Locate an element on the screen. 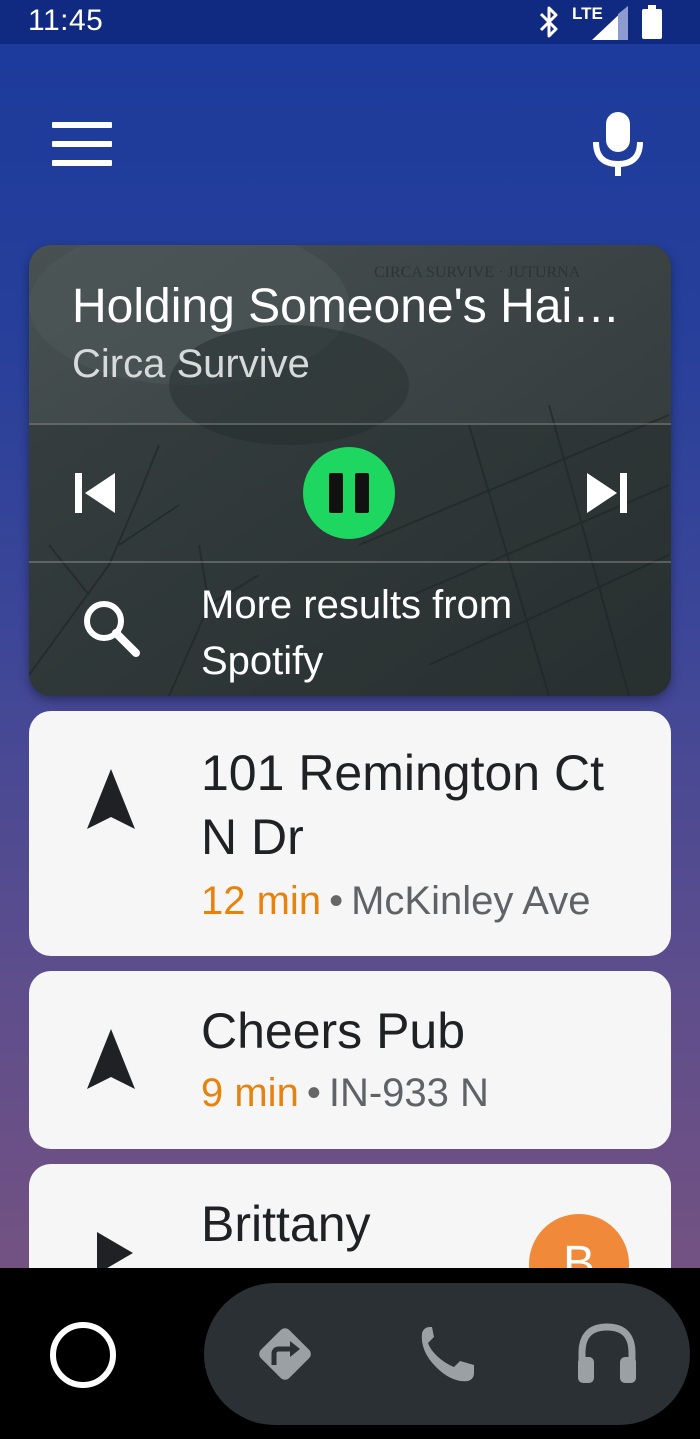 This screenshot has height=1439, width=700. media-button is located at coordinates (607, 1354).